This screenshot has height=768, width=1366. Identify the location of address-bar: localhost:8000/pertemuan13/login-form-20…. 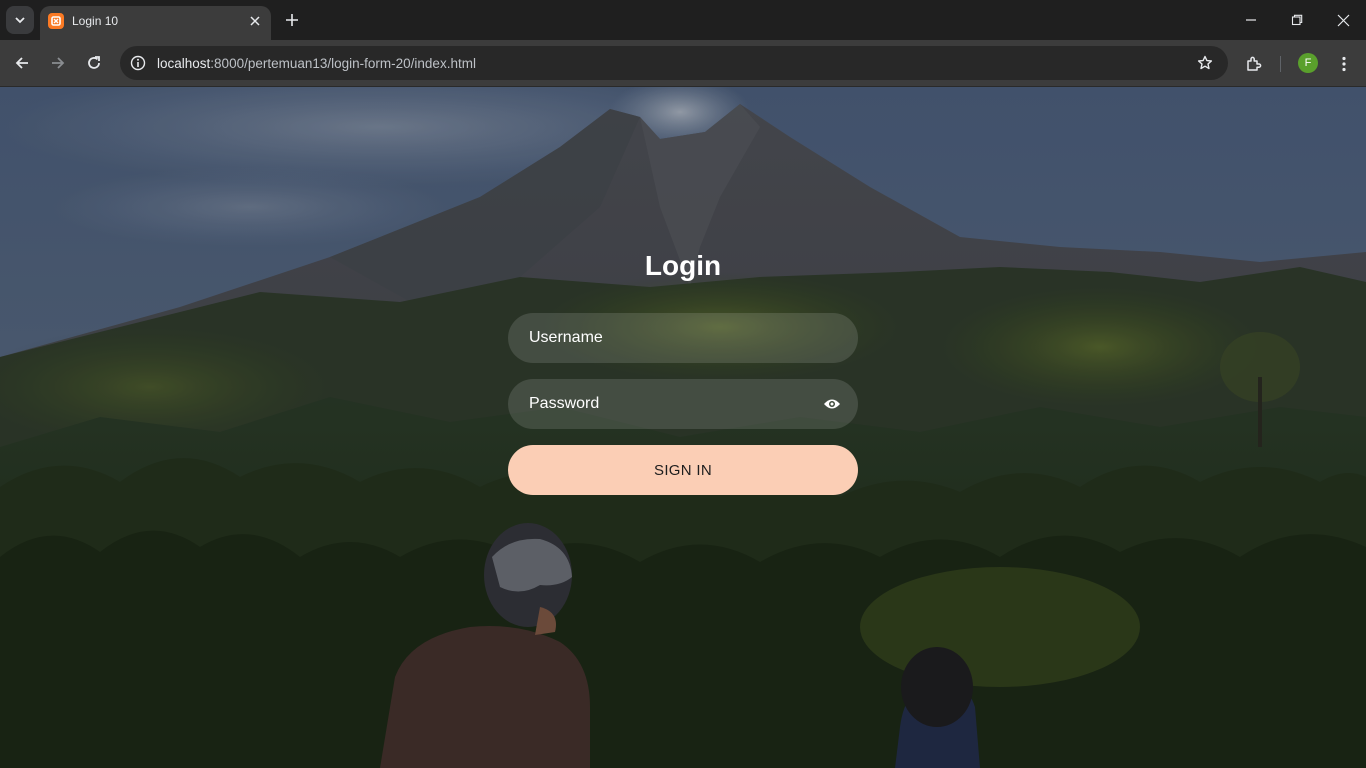
(674, 63).